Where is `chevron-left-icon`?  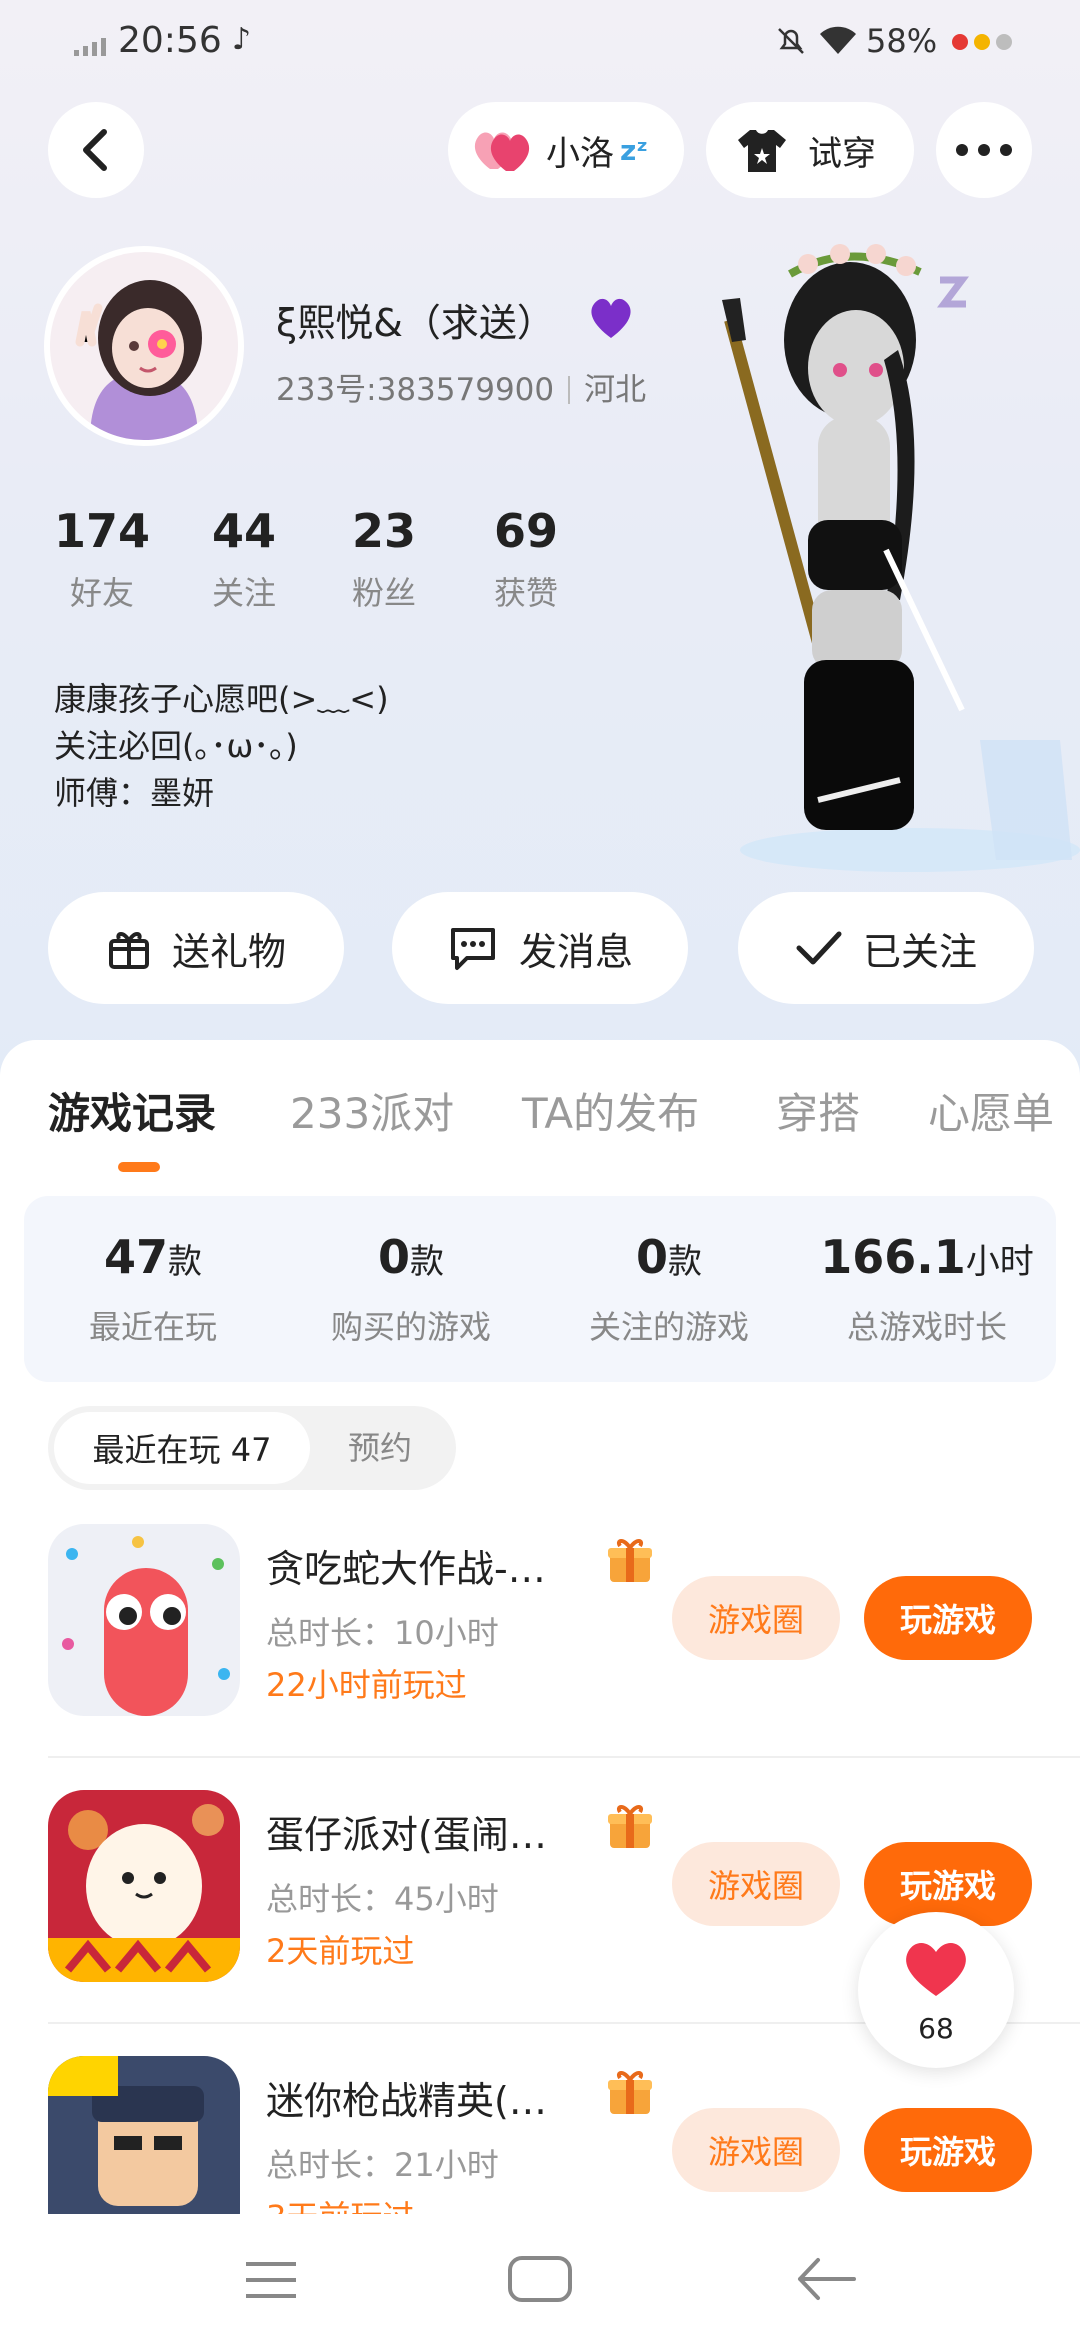 chevron-left-icon is located at coordinates (95, 150).